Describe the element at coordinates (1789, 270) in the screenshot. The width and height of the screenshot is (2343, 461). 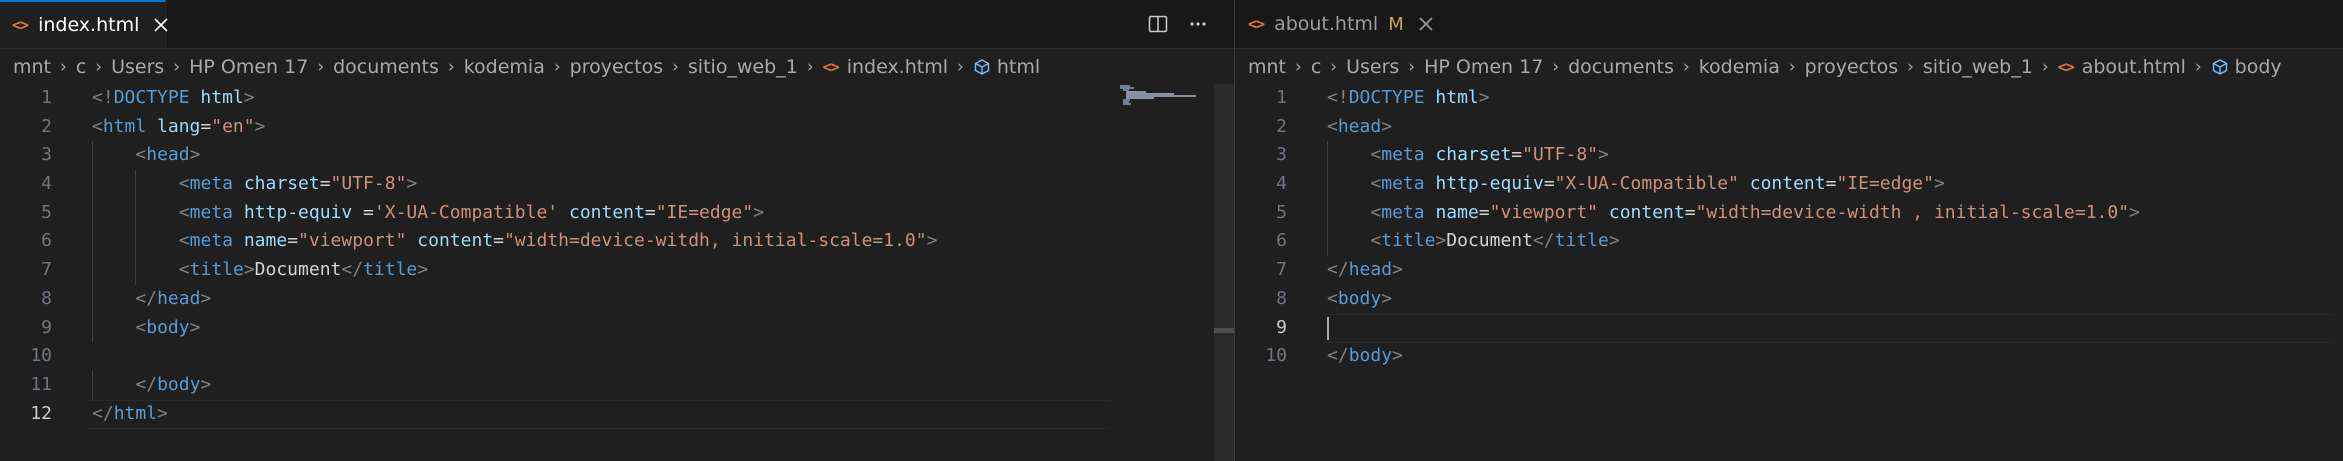
I see `code-line: 7 </head>` at that location.